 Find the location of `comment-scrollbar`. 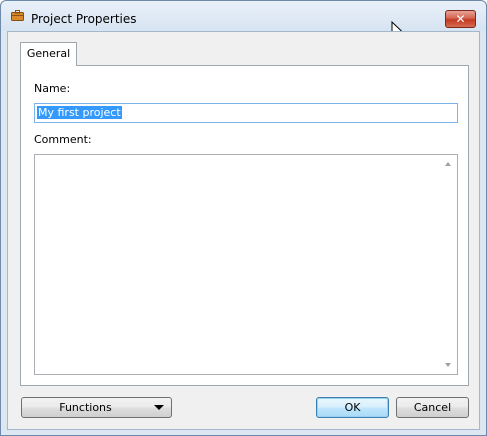

comment-scrollbar is located at coordinates (449, 264).